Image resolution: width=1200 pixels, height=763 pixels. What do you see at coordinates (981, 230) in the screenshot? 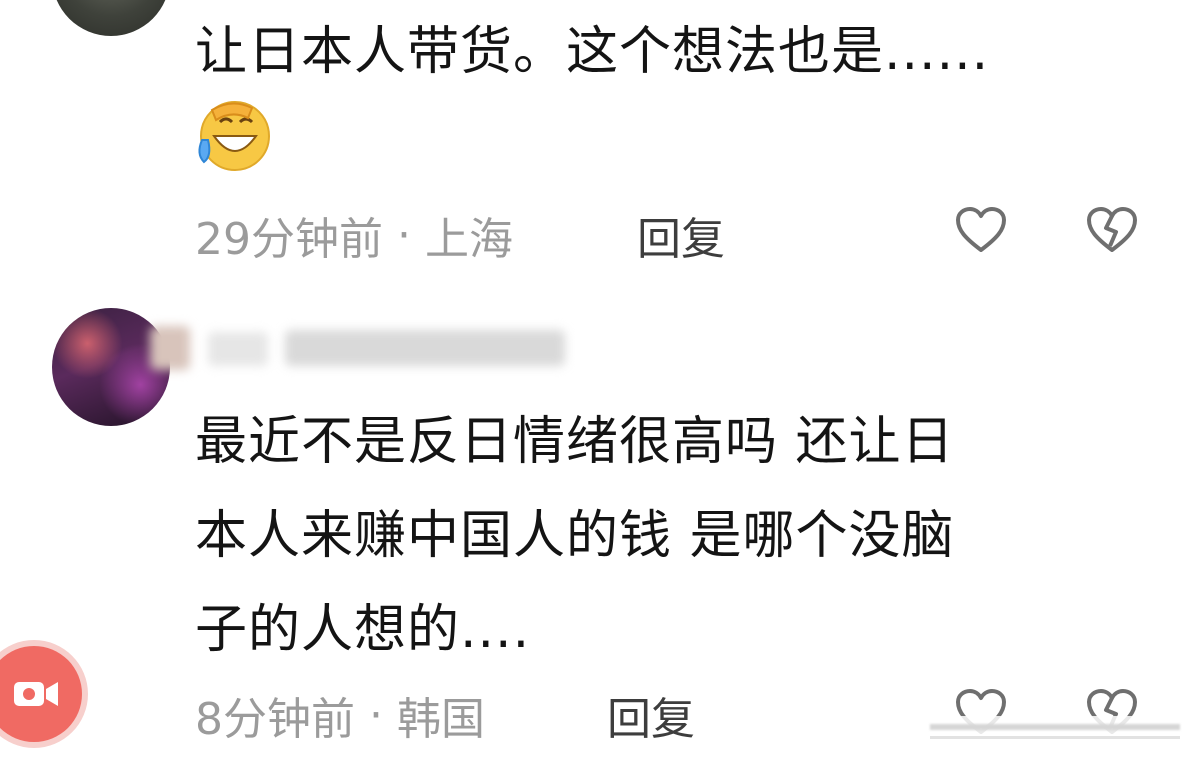
I see `heart-outline-icon` at bounding box center [981, 230].